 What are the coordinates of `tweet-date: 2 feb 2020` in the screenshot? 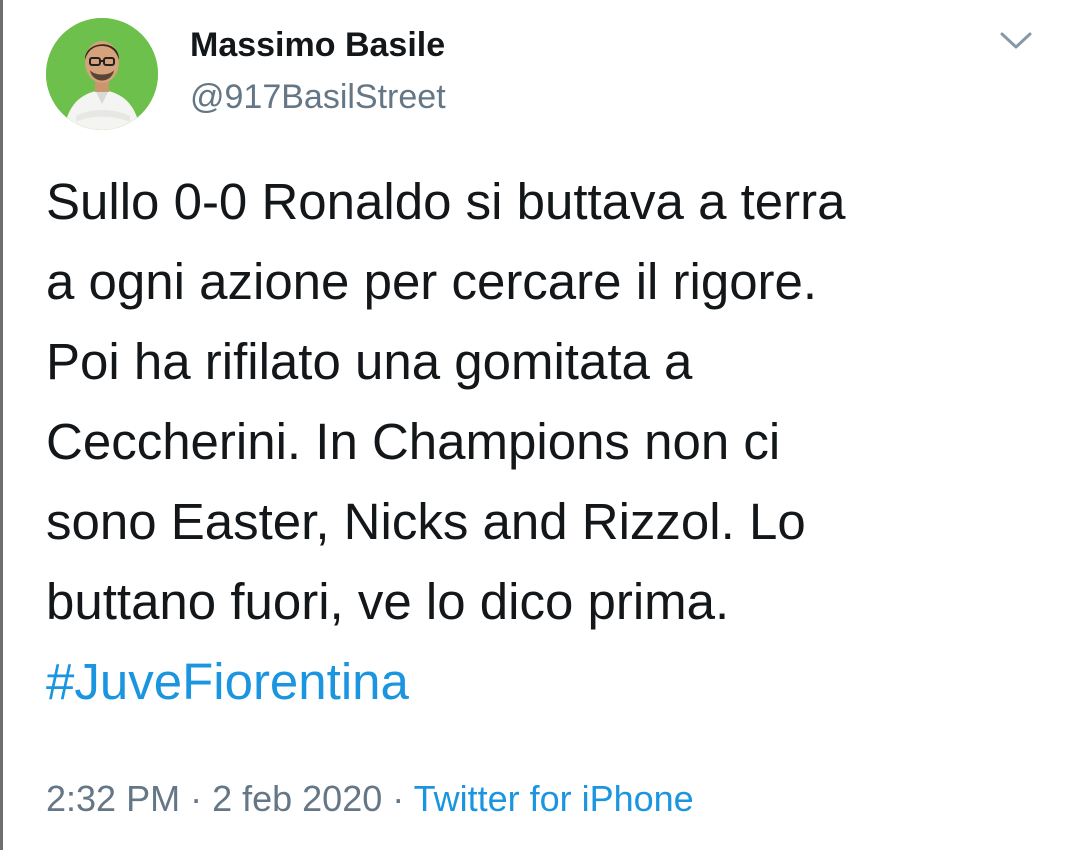 It's located at (297, 798).